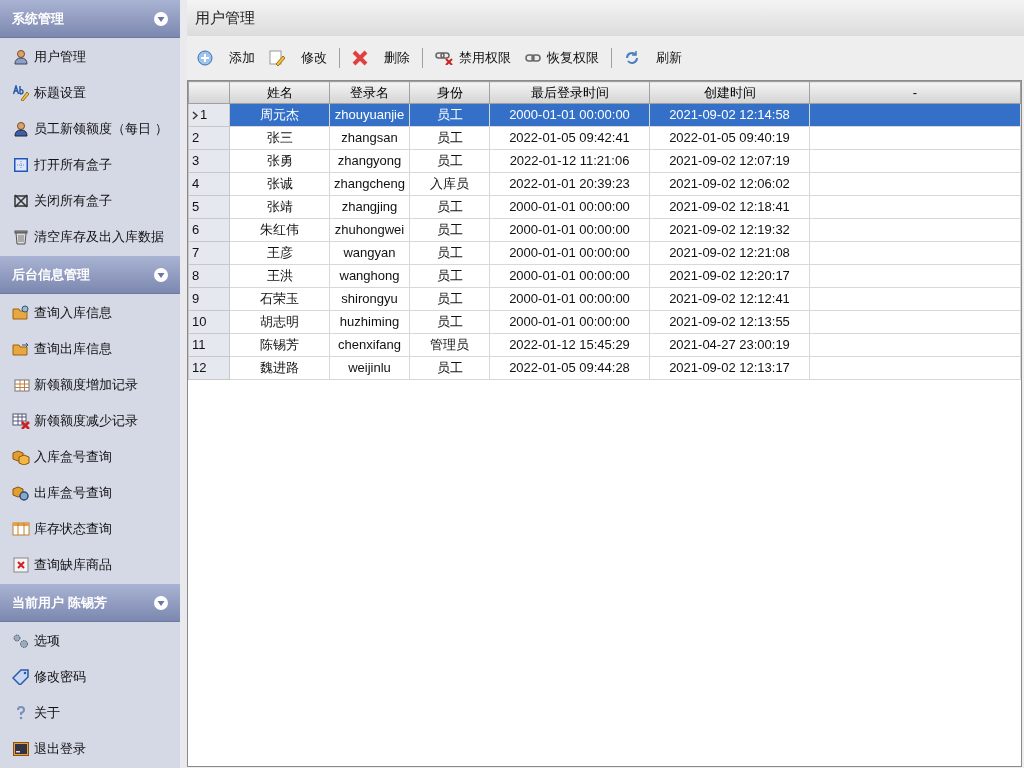  What do you see at coordinates (360, 58) in the screenshot?
I see `delete-icon` at bounding box center [360, 58].